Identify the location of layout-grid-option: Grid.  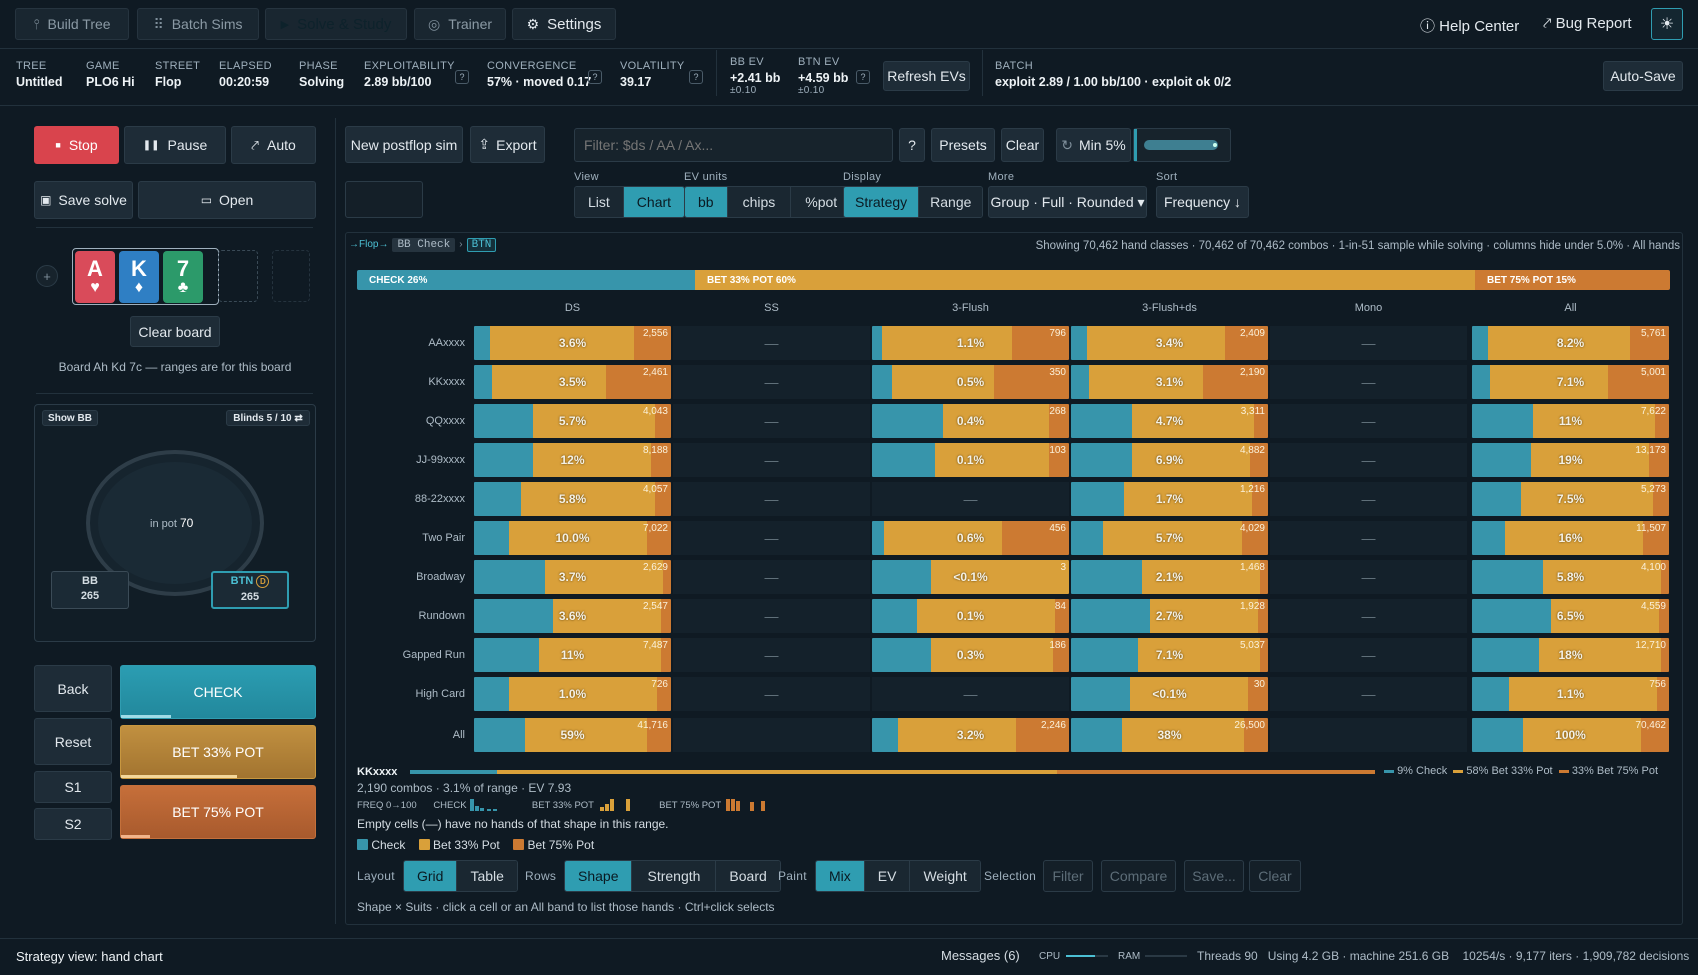
(431, 876).